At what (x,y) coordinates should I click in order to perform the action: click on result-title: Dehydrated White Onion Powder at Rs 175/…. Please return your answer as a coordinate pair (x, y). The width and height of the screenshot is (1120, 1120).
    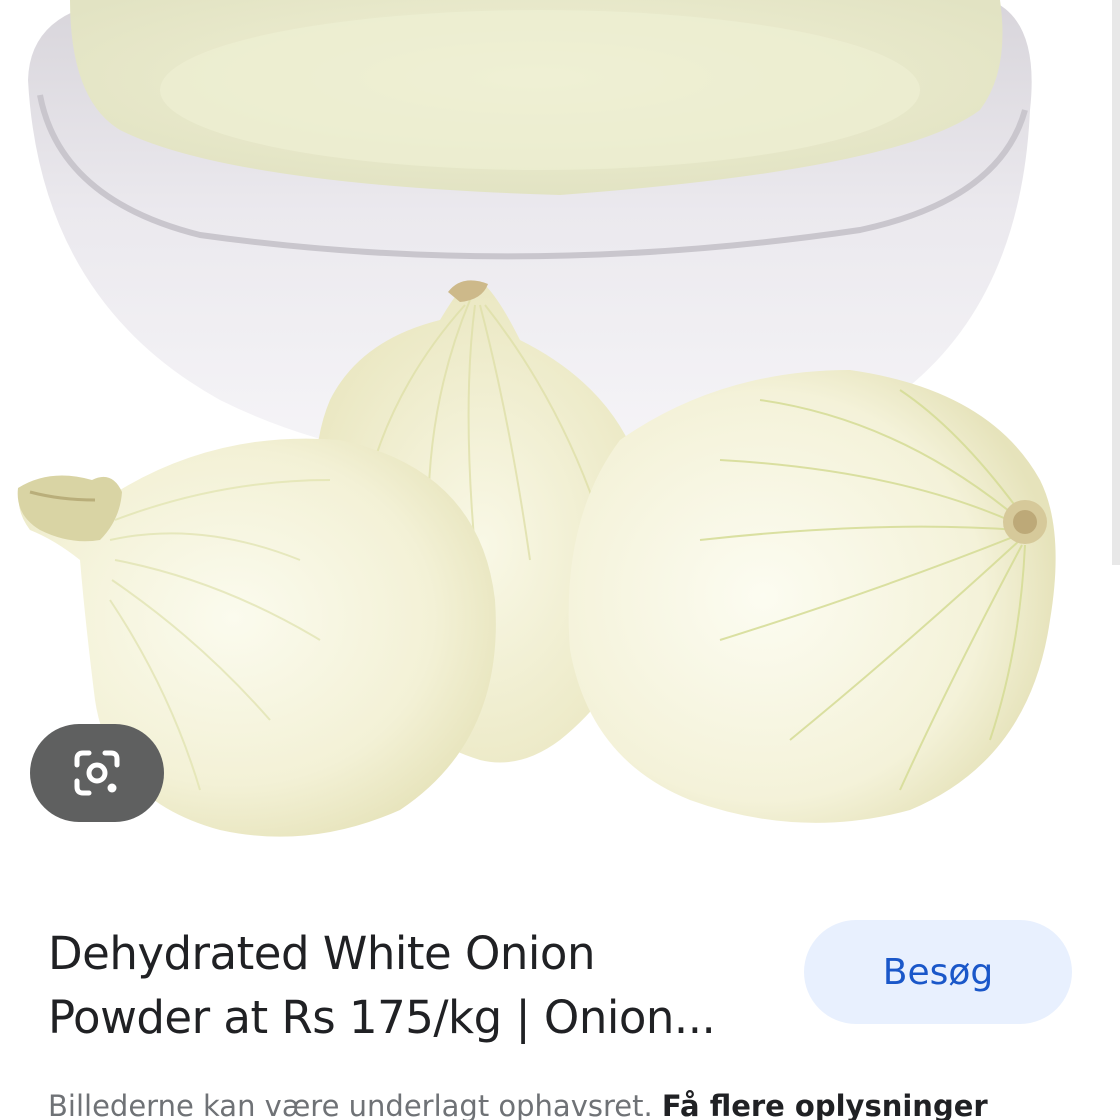
    Looking at the image, I should click on (408, 986).